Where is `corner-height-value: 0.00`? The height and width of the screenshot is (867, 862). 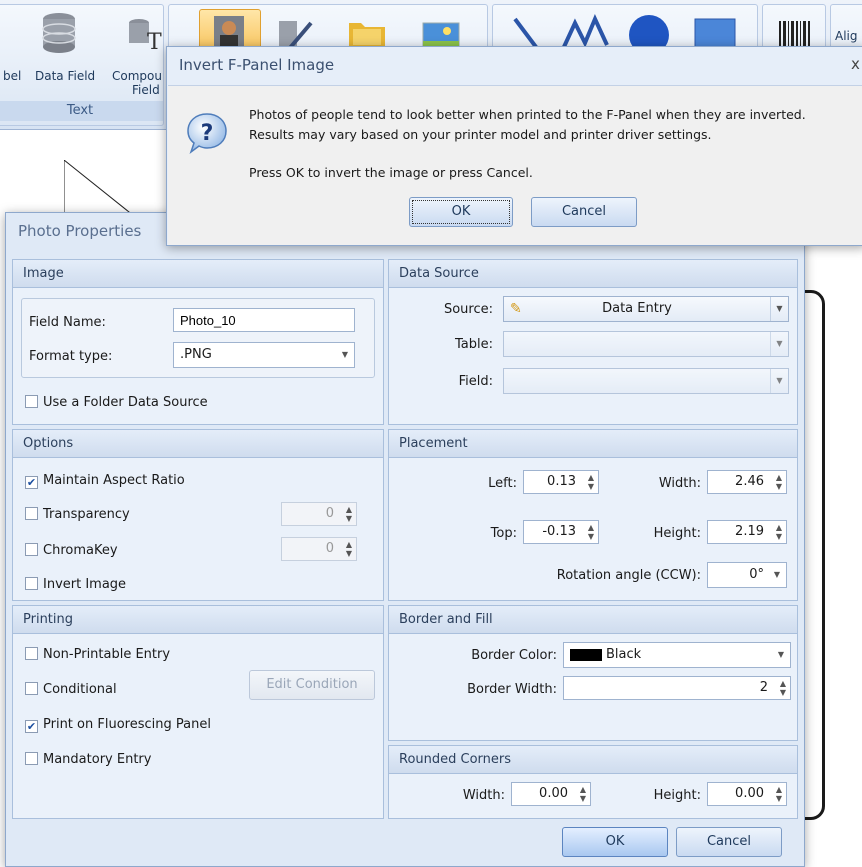
corner-height-value: 0.00 is located at coordinates (749, 793).